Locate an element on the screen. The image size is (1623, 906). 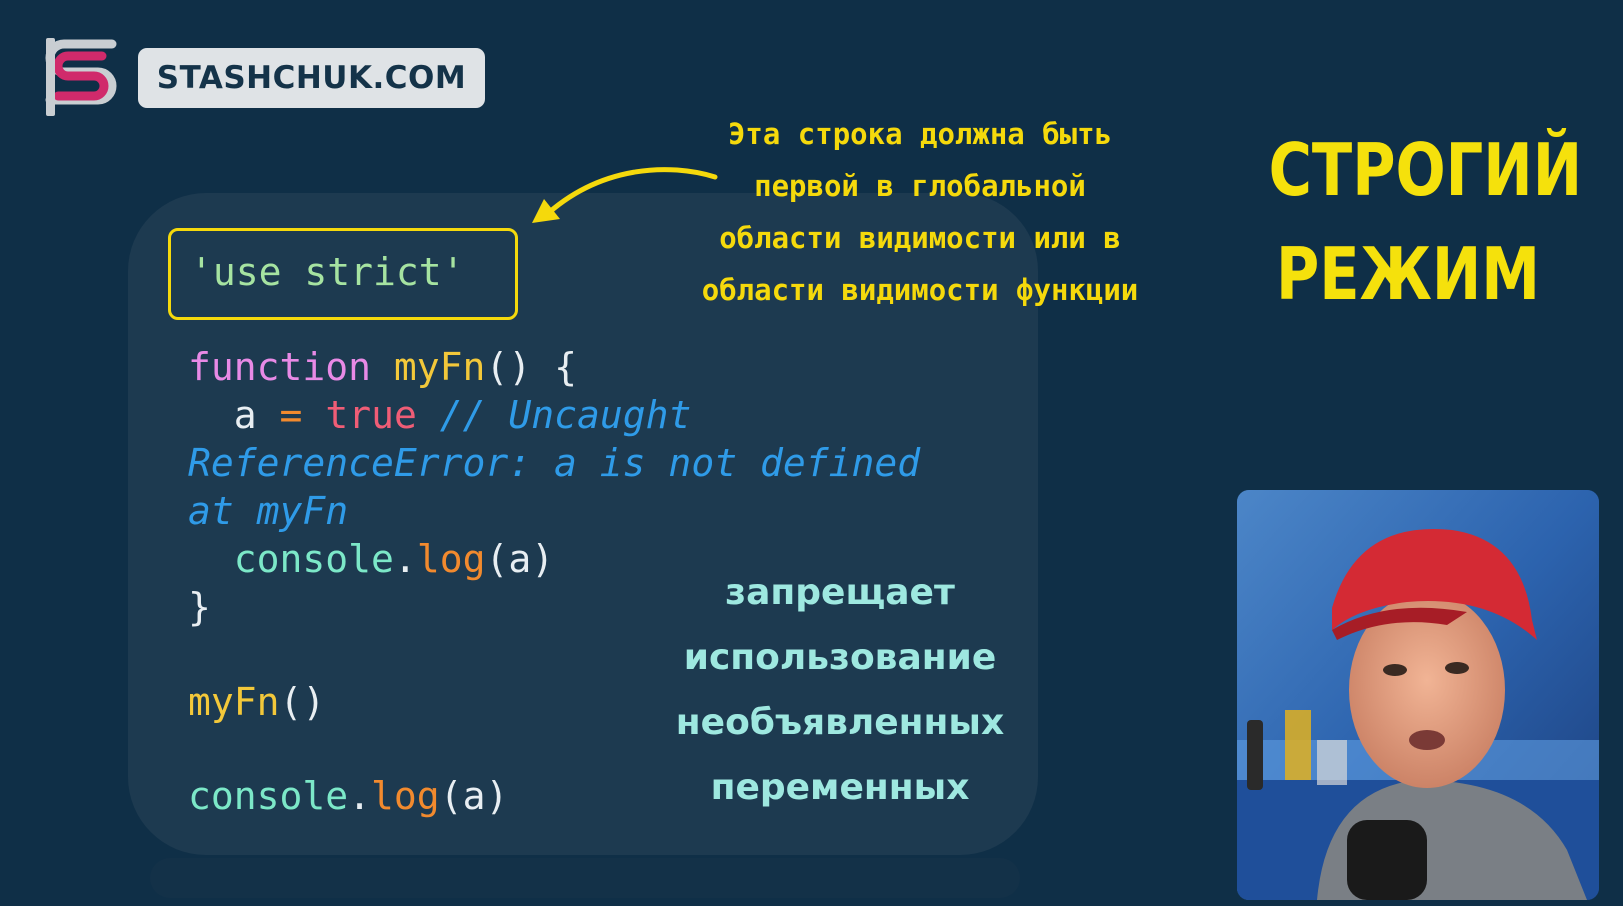
comment-at-myfn: at myFn is located at coordinates (268, 511).